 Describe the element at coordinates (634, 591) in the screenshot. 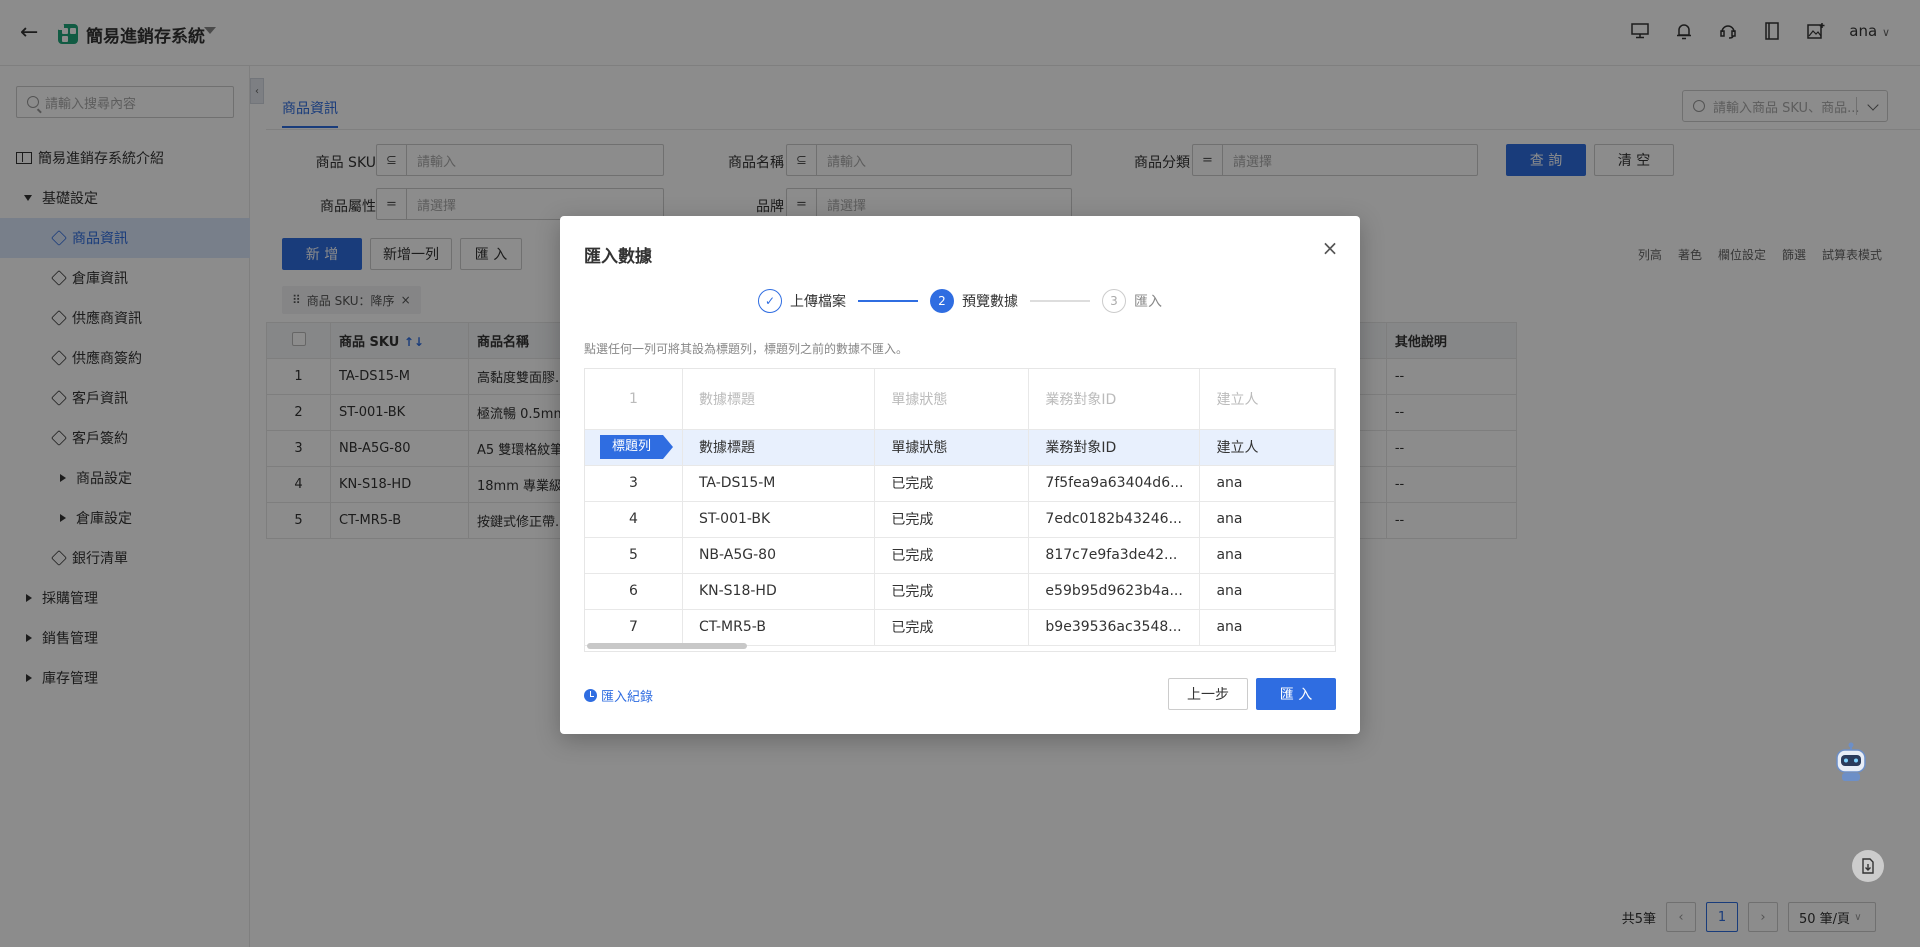

I see `row-number: 6` at that location.